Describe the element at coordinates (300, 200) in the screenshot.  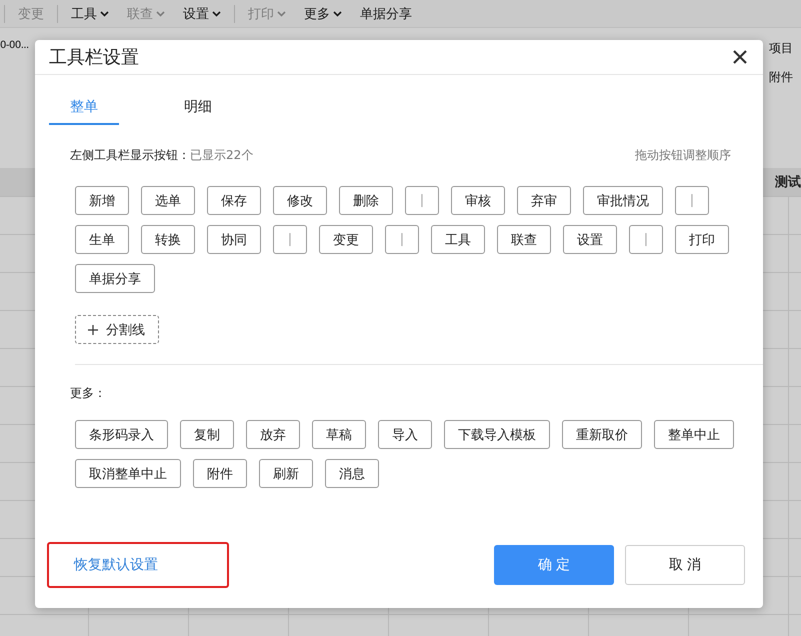
I see `toolbar-button: 修改` at that location.